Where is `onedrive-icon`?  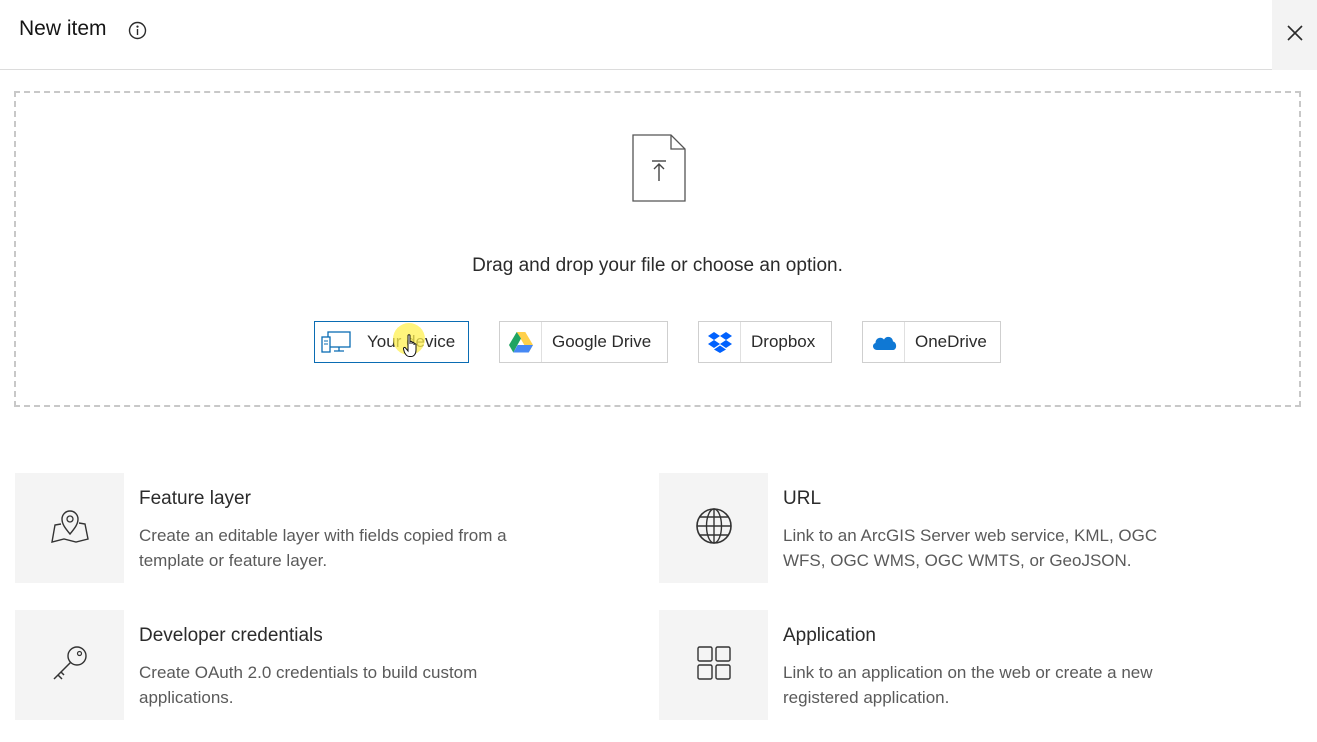
onedrive-icon is located at coordinates (884, 342).